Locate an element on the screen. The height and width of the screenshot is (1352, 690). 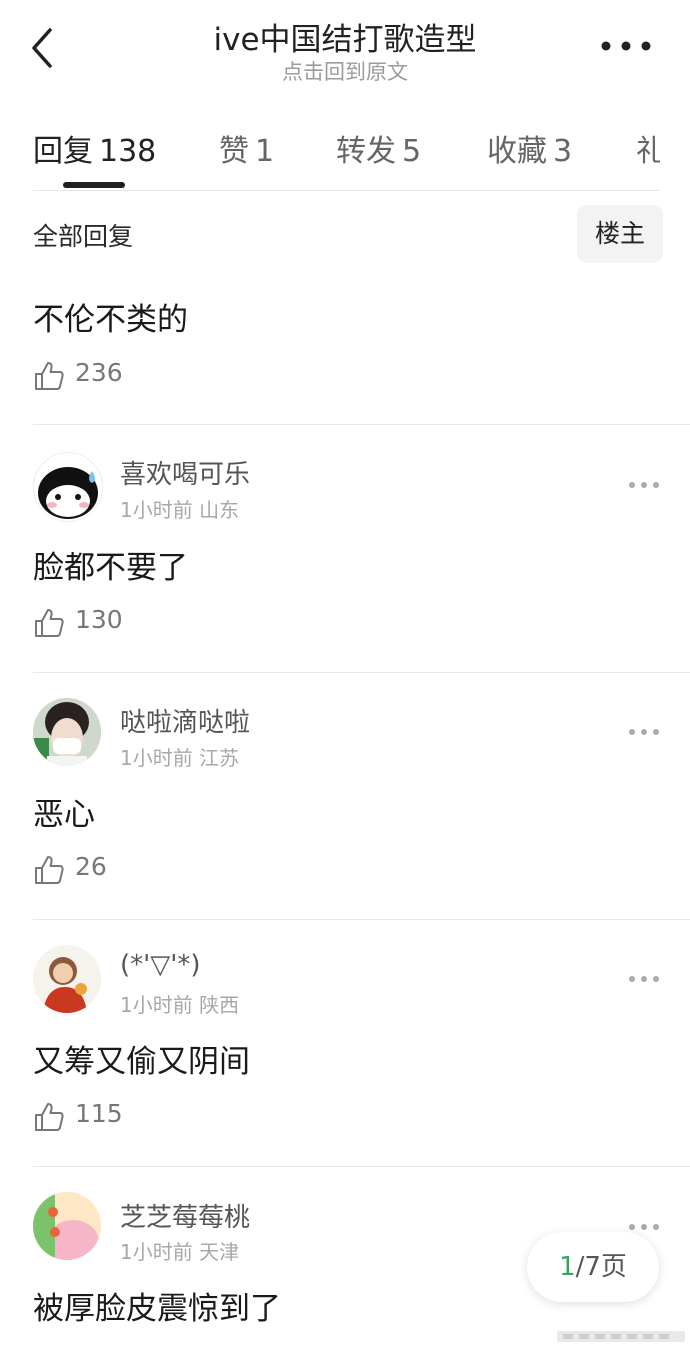
pink-cartoon-avatar is located at coordinates (67, 1226).